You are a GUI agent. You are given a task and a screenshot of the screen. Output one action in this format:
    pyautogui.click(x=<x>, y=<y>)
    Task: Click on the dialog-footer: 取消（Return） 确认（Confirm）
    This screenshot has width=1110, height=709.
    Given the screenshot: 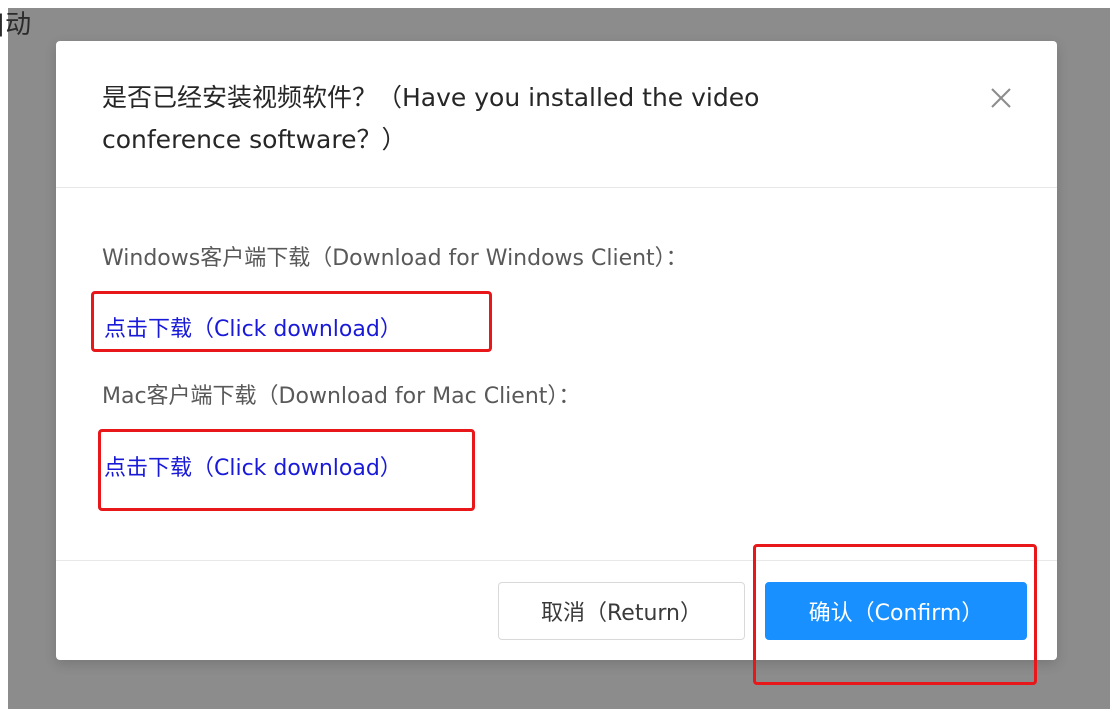 What is the action you would take?
    pyautogui.click(x=556, y=610)
    